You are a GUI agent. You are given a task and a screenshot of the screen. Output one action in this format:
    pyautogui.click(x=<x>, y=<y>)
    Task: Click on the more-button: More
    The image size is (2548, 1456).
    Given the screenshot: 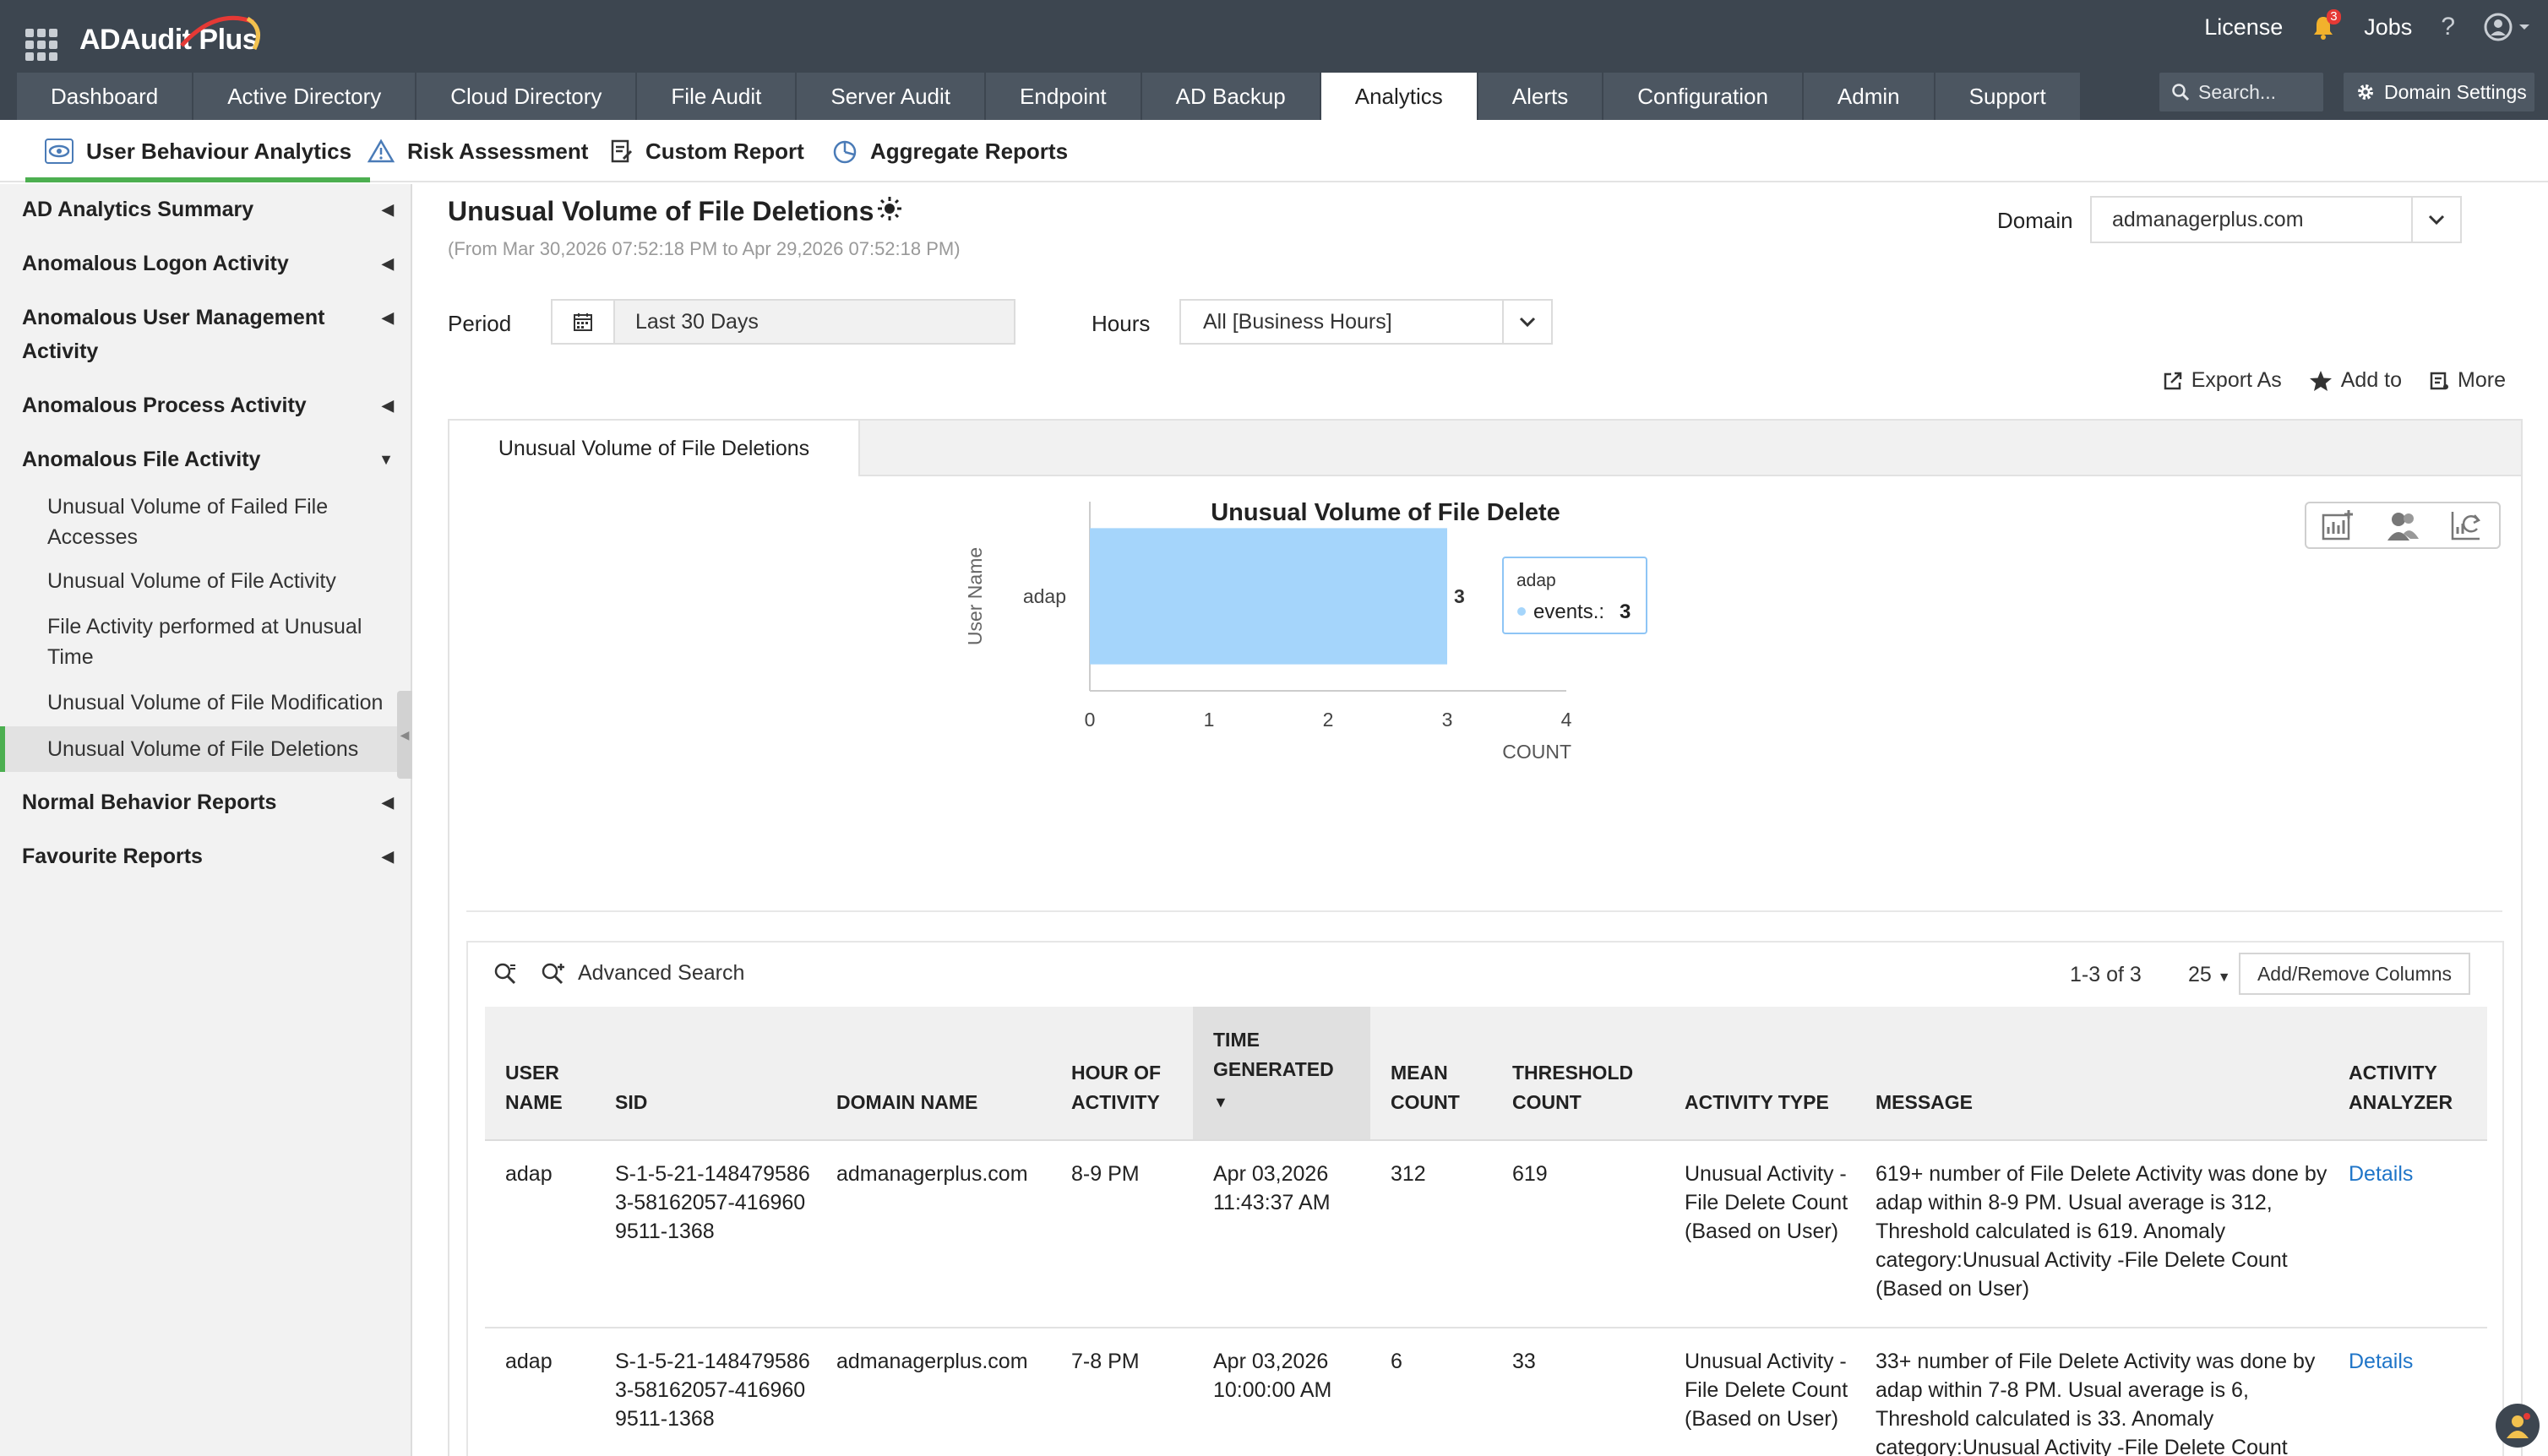 What is the action you would take?
    pyautogui.click(x=2467, y=381)
    